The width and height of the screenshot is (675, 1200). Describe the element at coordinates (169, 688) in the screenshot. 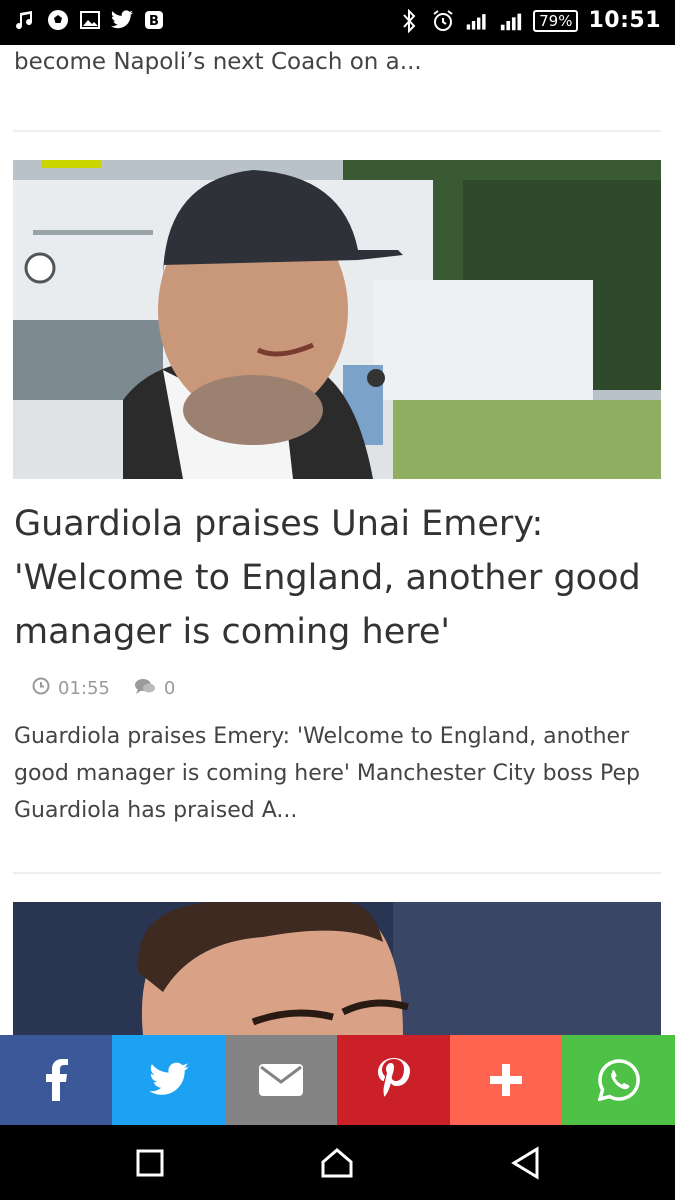

I see `comment-count: 0` at that location.